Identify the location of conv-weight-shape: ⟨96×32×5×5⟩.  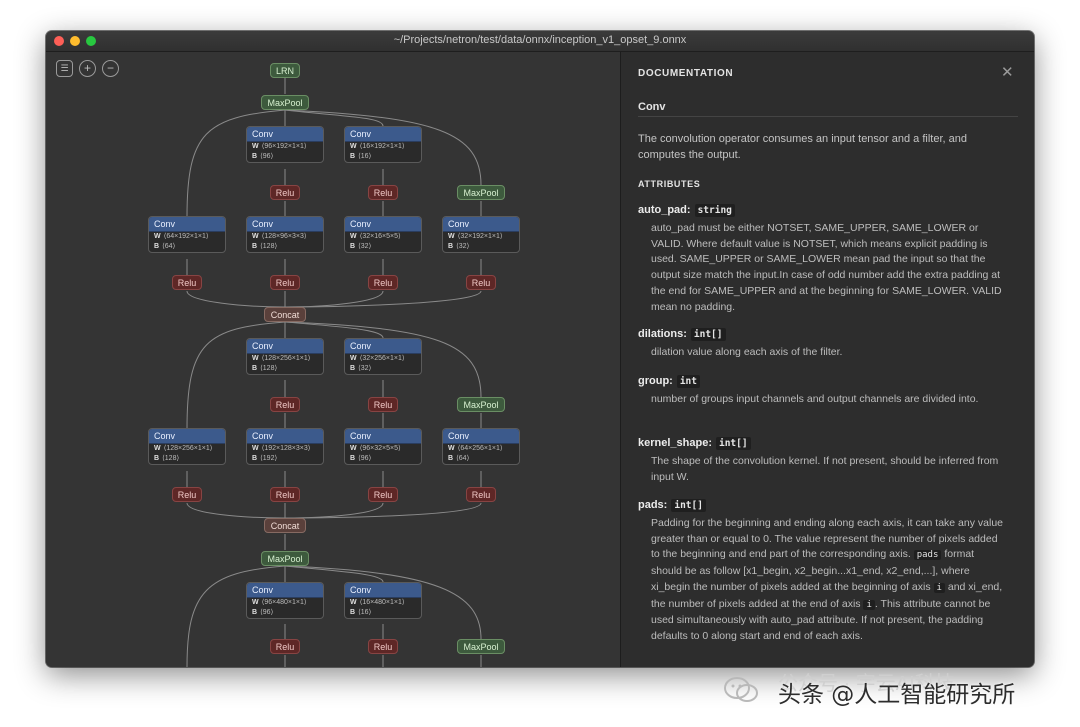
(380, 448).